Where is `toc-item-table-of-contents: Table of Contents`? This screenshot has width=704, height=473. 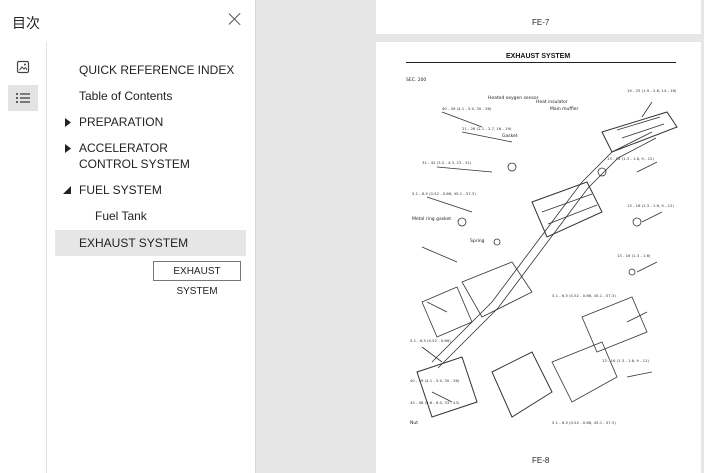
toc-item-table-of-contents: Table of Contents is located at coordinates (145, 96).